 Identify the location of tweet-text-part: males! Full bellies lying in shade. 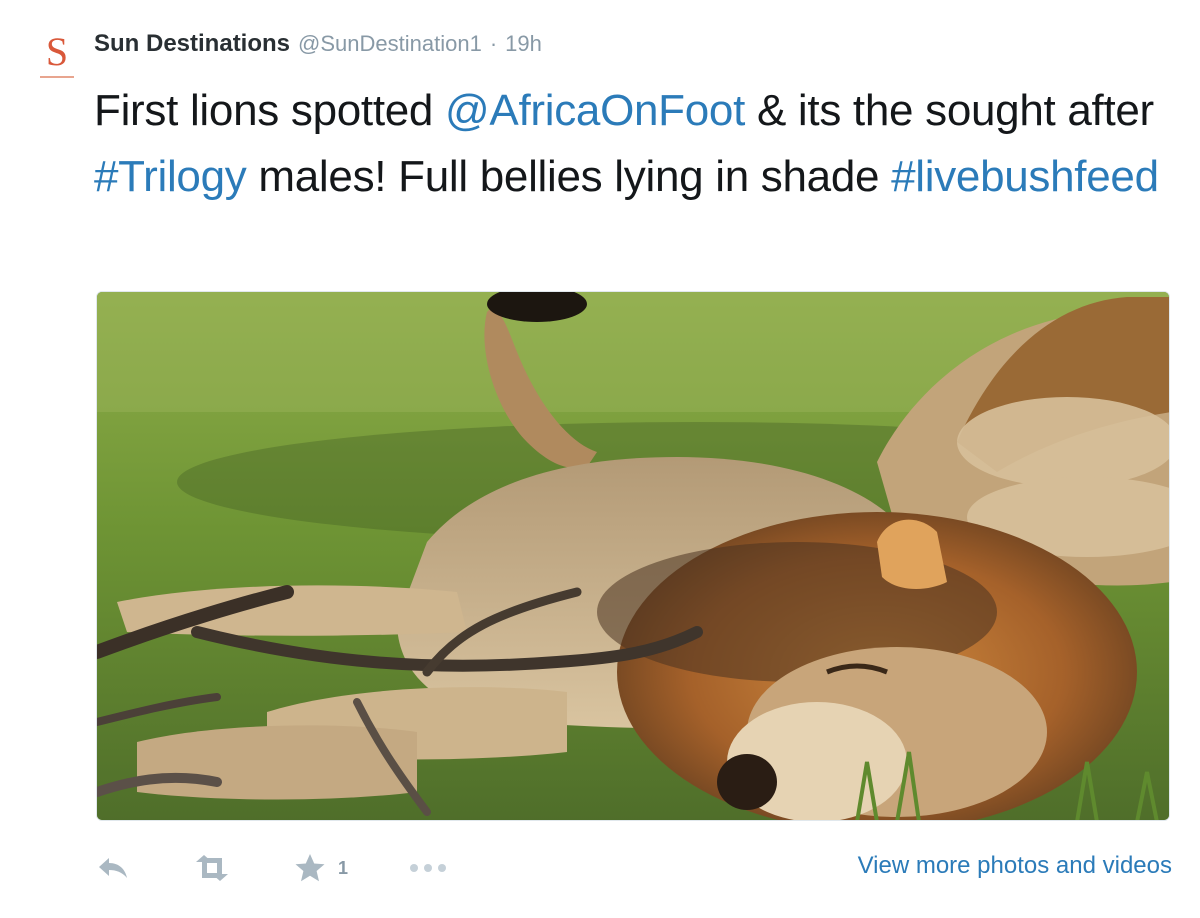
(569, 176).